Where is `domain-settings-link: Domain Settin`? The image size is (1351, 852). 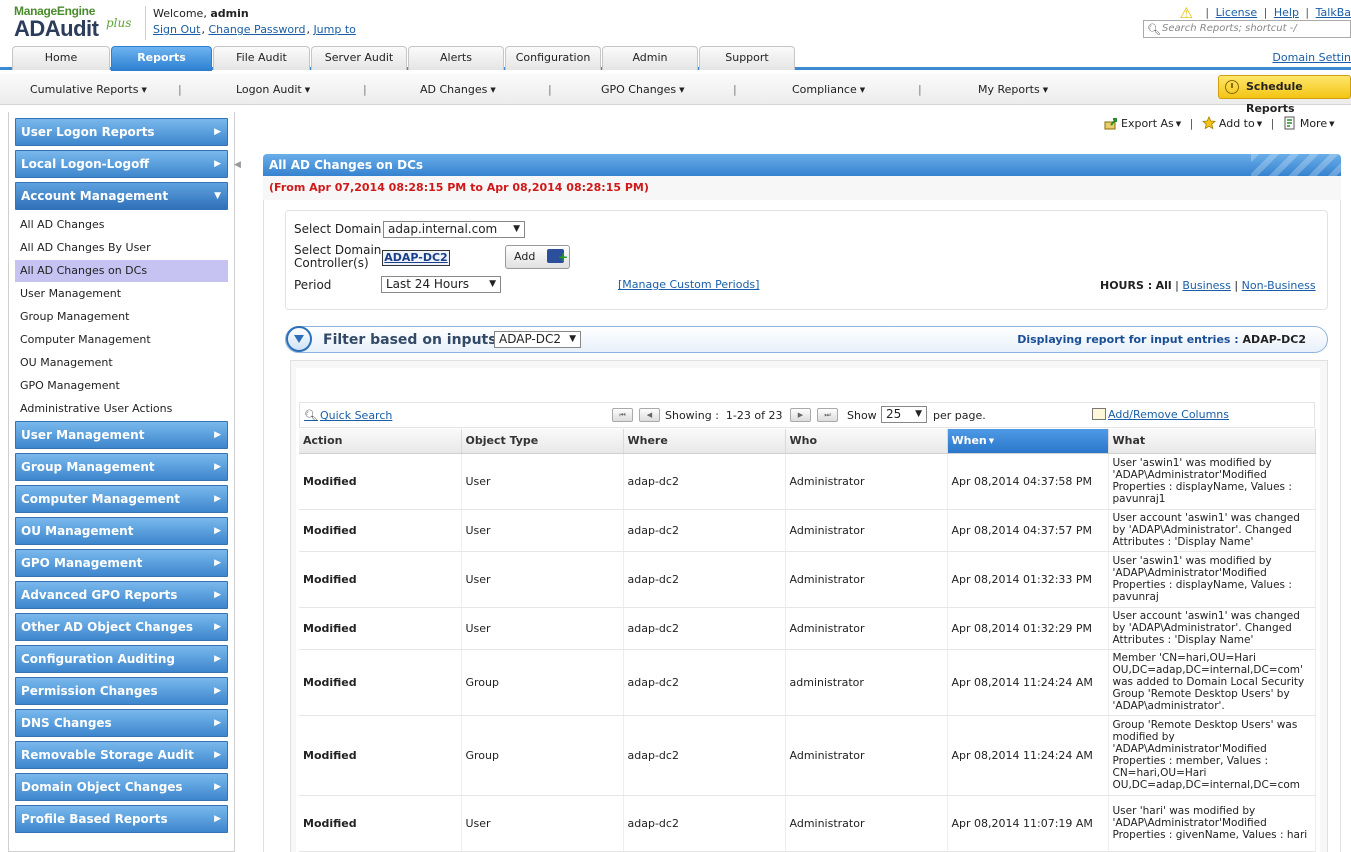
domain-settings-link: Domain Settin is located at coordinates (1311, 57).